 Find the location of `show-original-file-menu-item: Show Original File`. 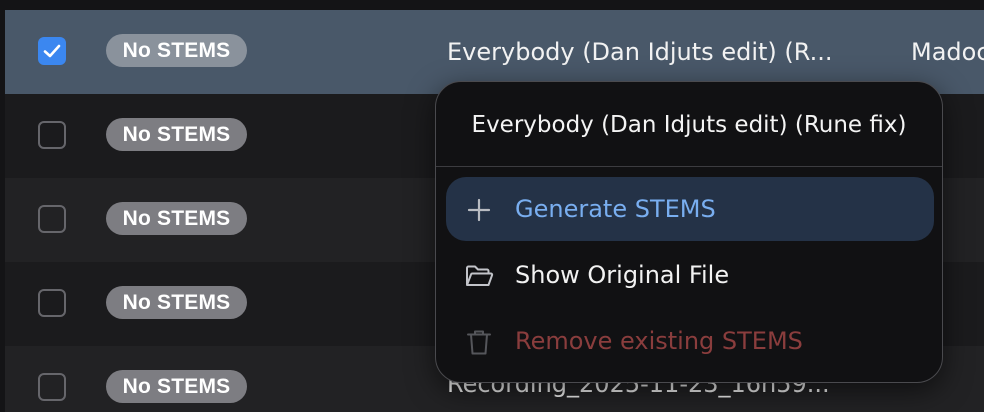

show-original-file-menu-item: Show Original File is located at coordinates (690, 275).